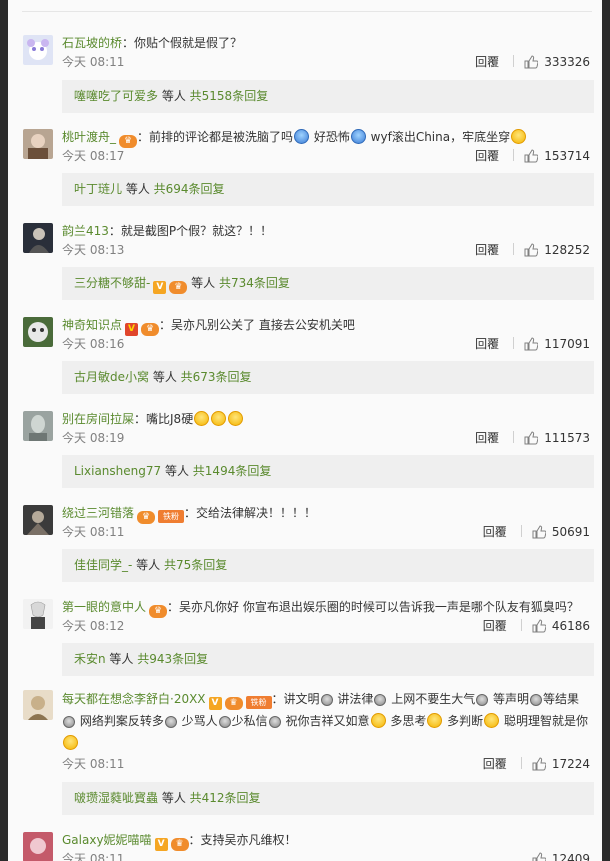 The image size is (610, 861). What do you see at coordinates (134, 699) in the screenshot?
I see `username-link: 每天都在想念李舒白·20XX` at bounding box center [134, 699].